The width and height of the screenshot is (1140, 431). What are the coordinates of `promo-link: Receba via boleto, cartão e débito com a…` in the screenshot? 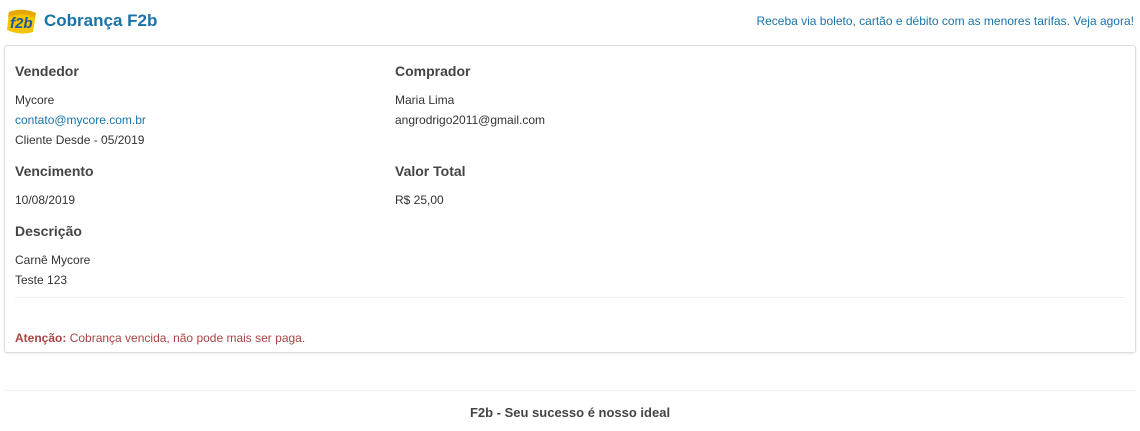 It's located at (945, 21).